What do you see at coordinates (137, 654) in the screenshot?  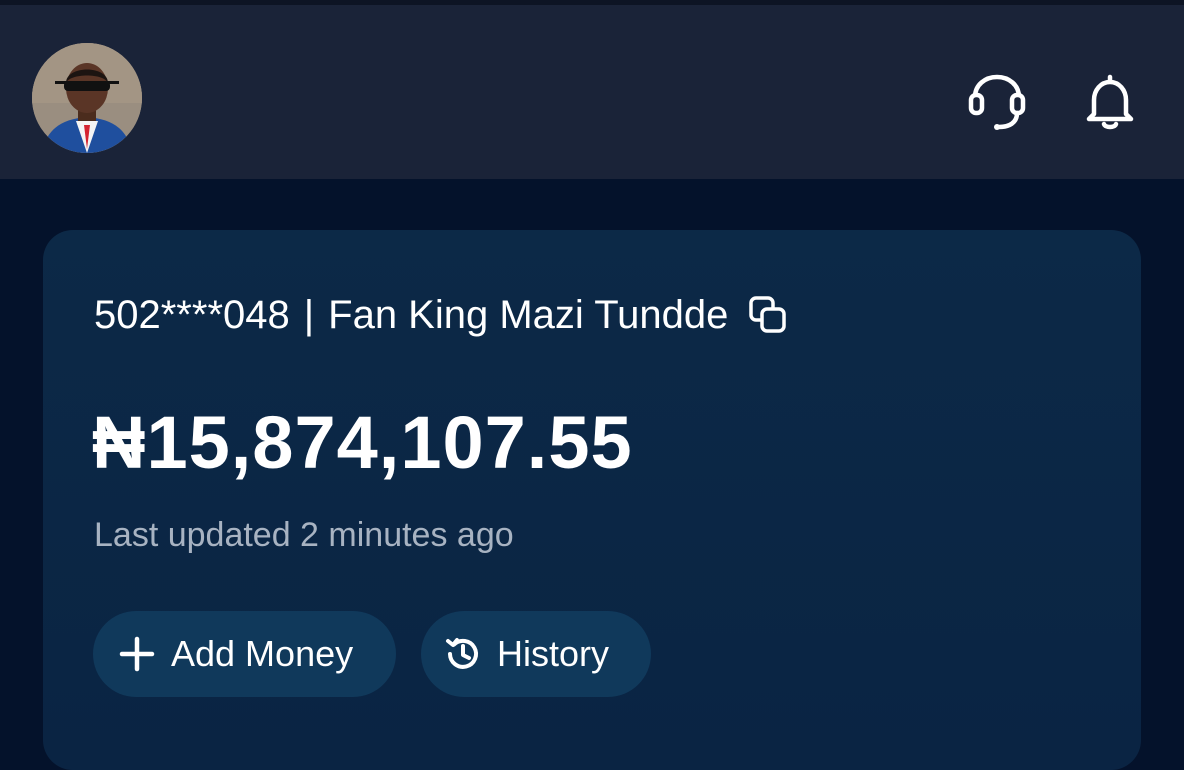 I see `plus-icon` at bounding box center [137, 654].